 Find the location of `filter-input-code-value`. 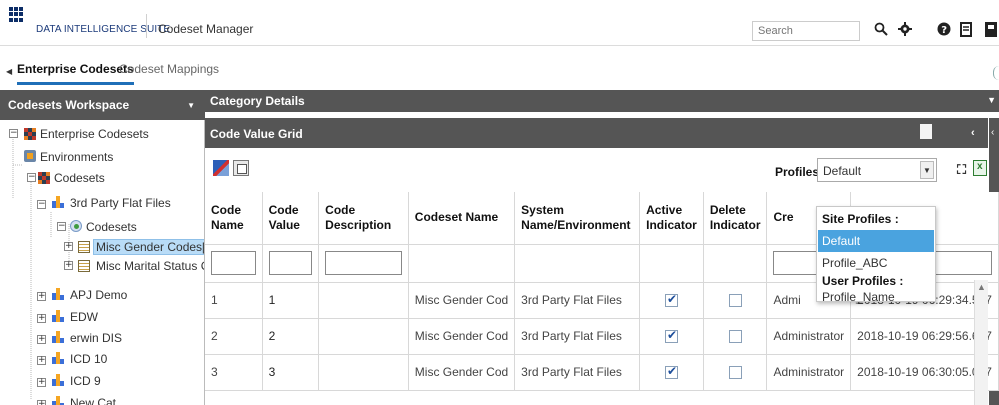

filter-input-code-value is located at coordinates (290, 263).